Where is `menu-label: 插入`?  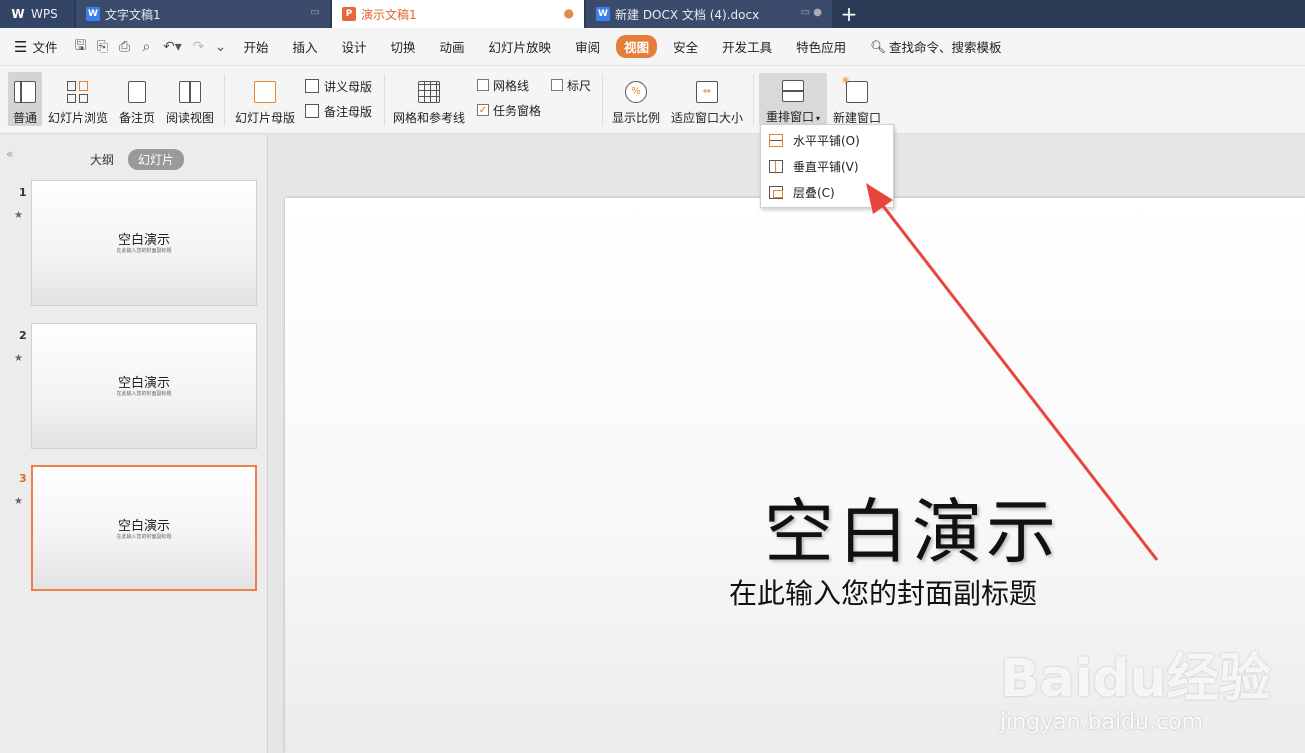 menu-label: 插入 is located at coordinates (305, 47).